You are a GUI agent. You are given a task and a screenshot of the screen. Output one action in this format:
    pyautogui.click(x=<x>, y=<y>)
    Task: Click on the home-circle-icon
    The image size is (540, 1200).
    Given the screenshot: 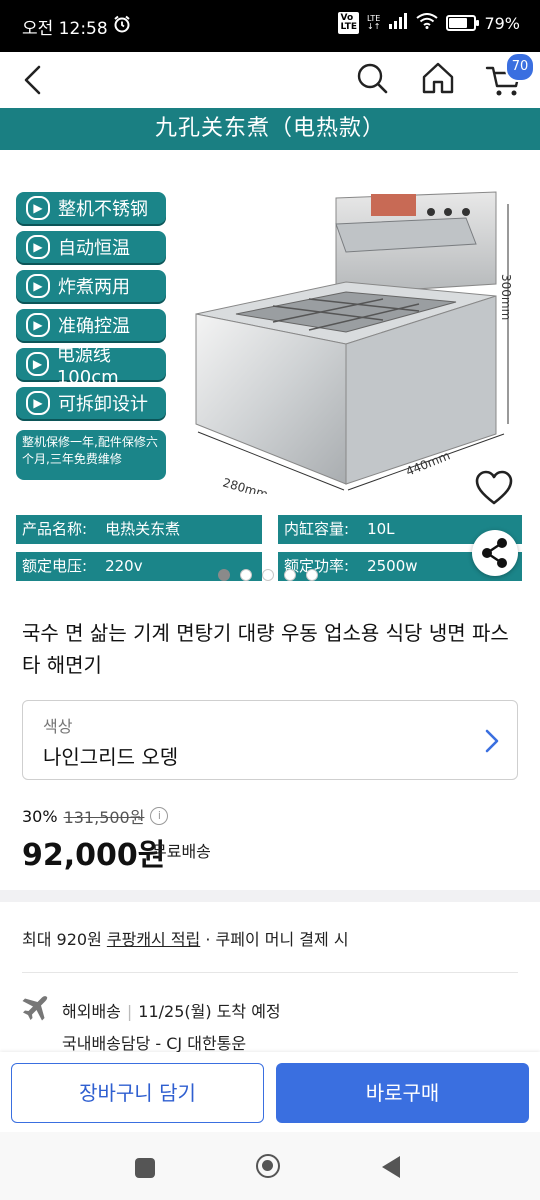 What is the action you would take?
    pyautogui.click(x=268, y=1166)
    